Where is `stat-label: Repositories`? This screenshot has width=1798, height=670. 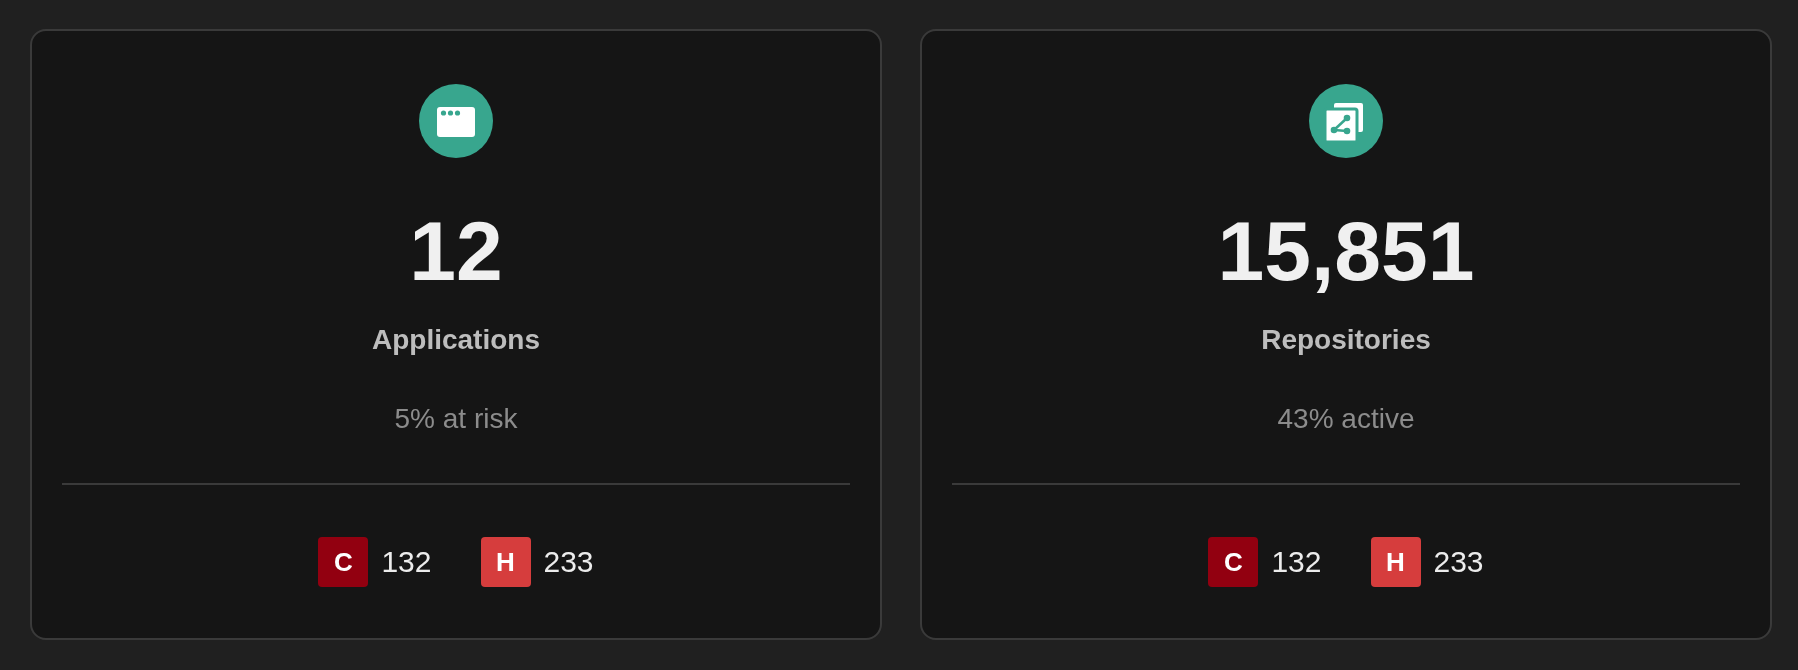 stat-label: Repositories is located at coordinates (1346, 340).